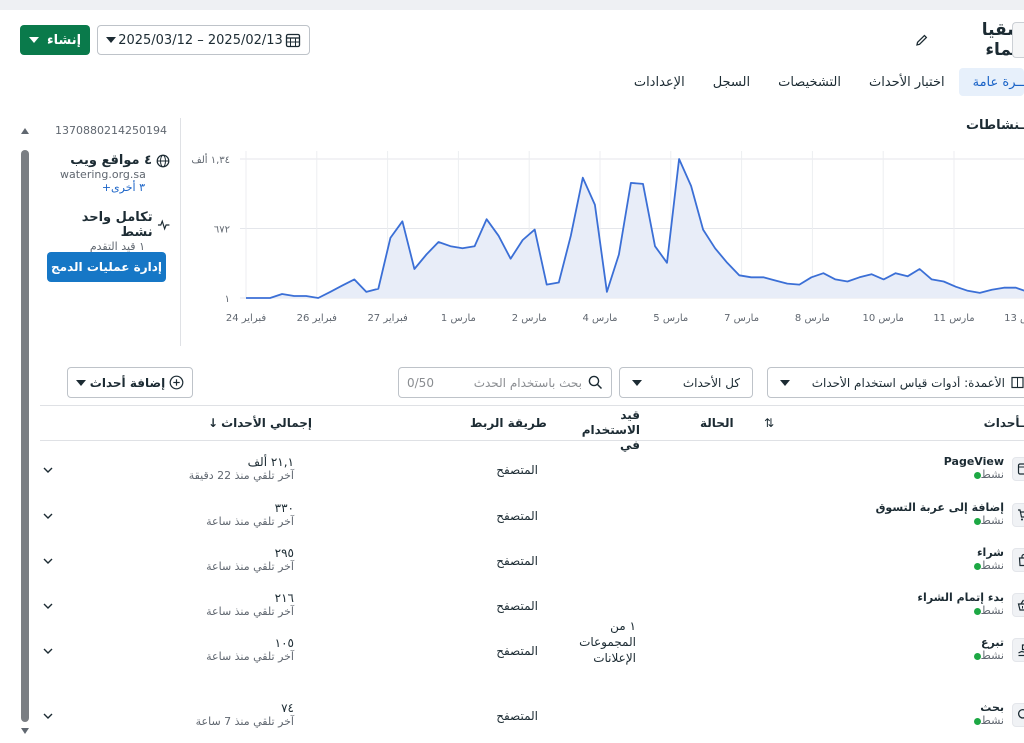 This screenshot has height=743, width=1024. Describe the element at coordinates (222, 230) in the screenshot. I see `y-tick-label: ٦٧٢` at that location.